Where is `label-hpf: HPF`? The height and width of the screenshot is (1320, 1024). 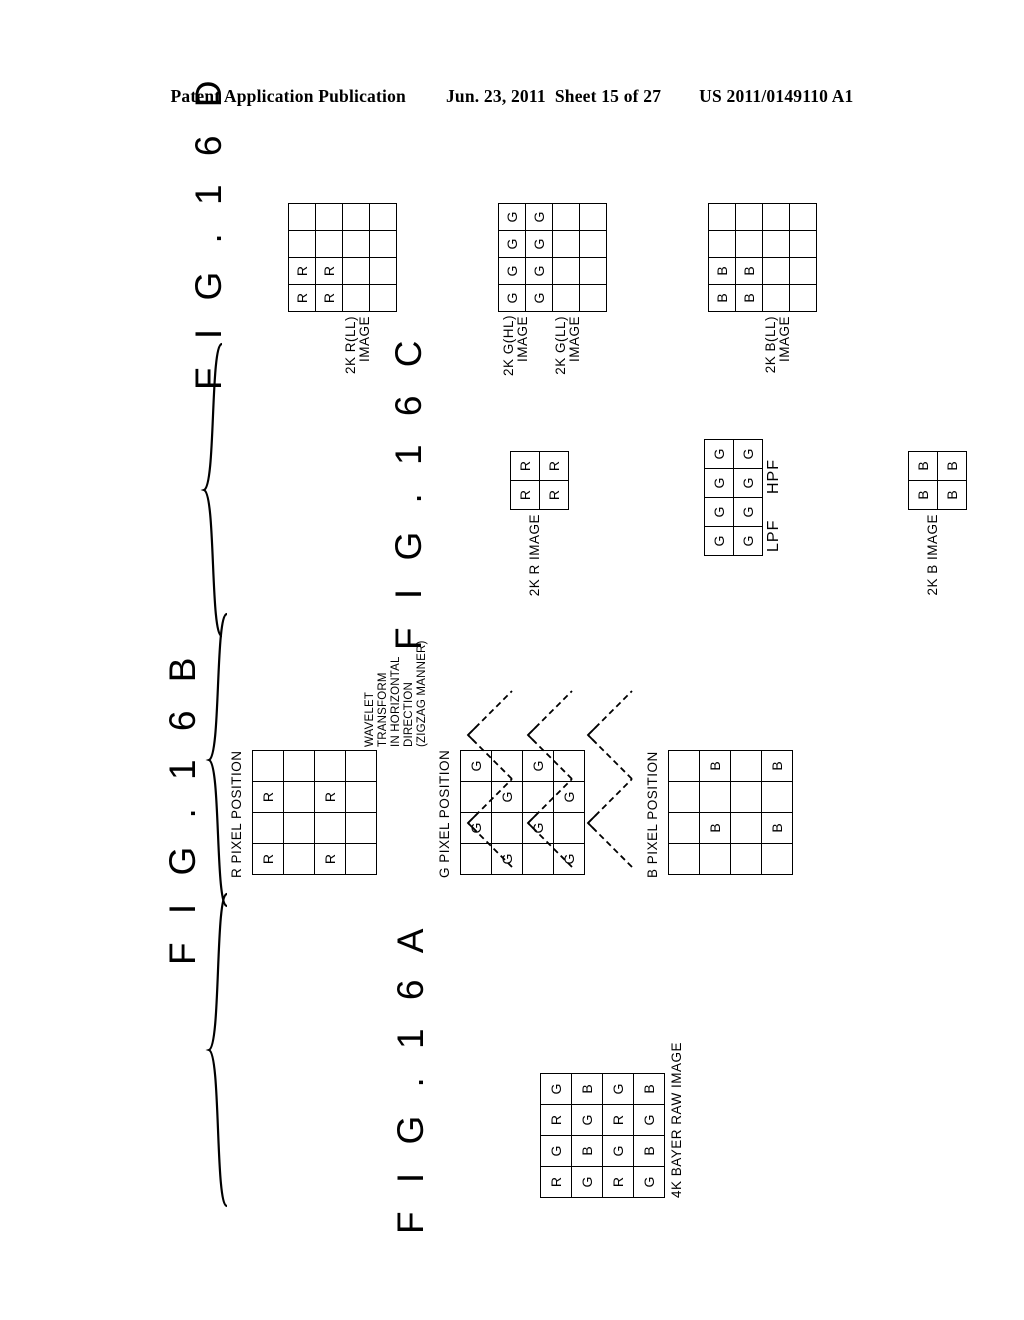 label-hpf: HPF is located at coordinates (773, 476).